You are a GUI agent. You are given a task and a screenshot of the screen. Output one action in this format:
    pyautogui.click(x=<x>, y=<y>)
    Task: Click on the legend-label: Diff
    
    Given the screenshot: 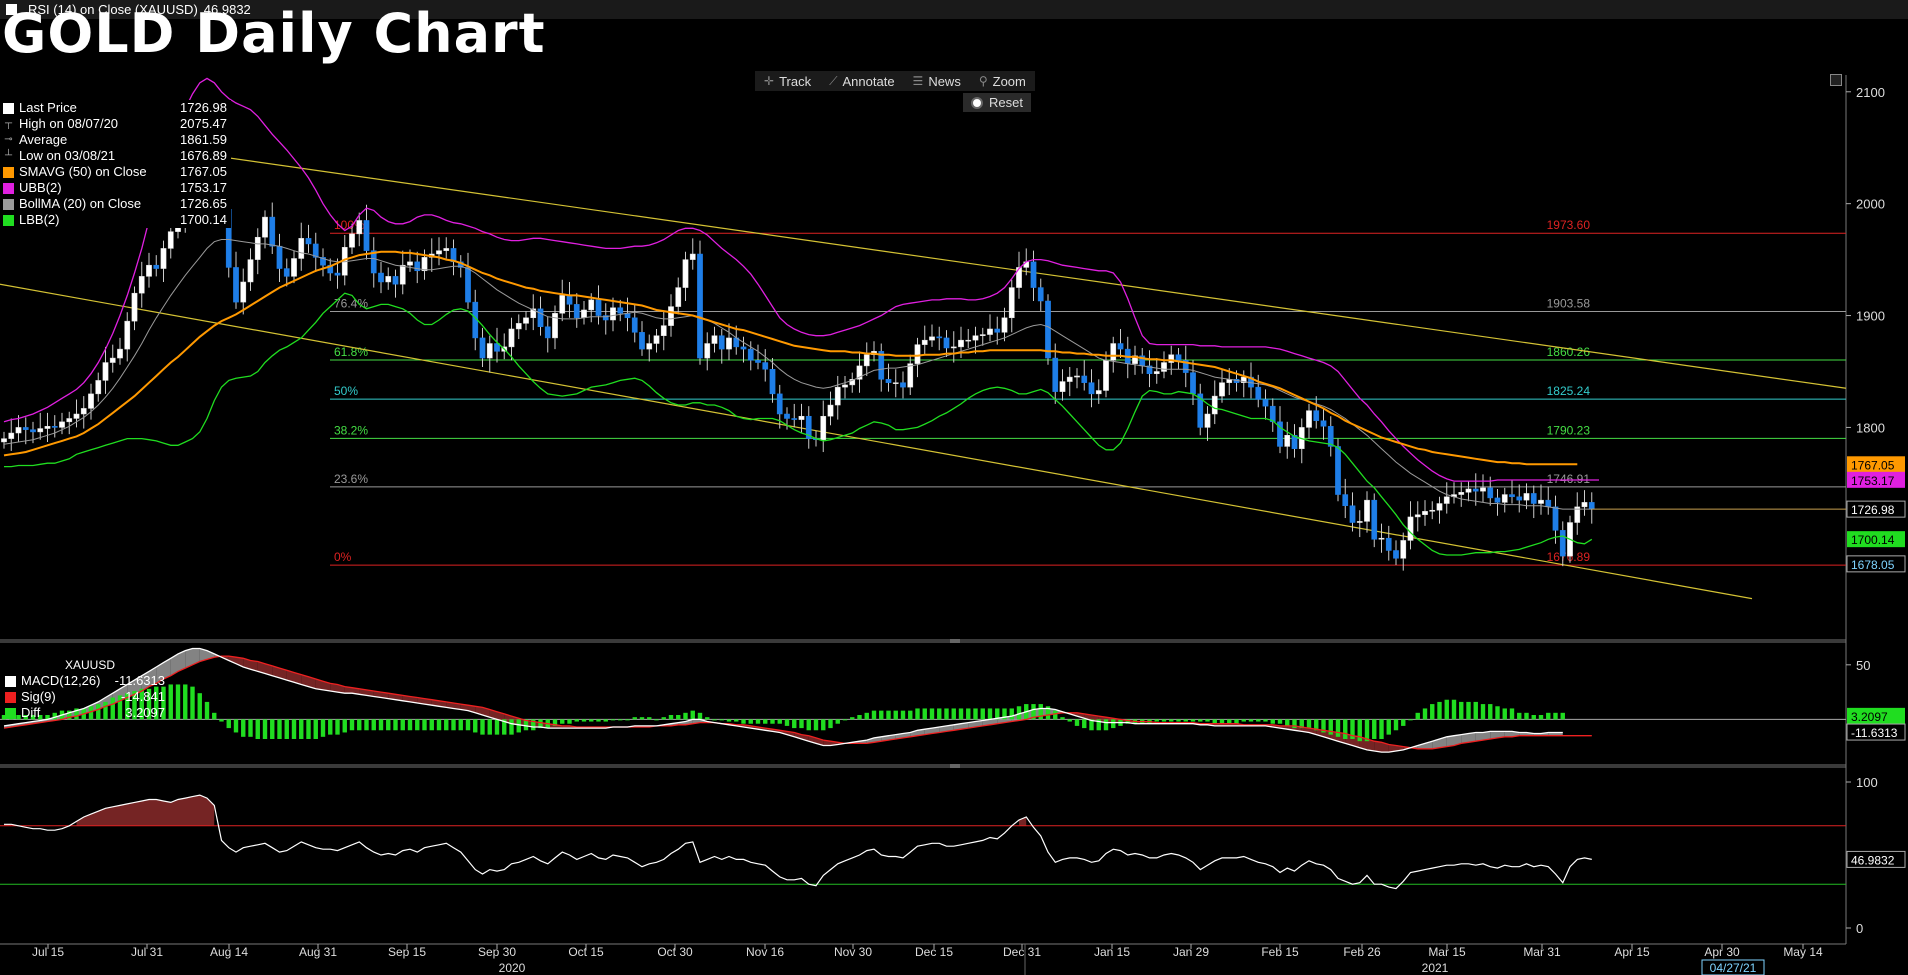 What is the action you would take?
    pyautogui.click(x=31, y=712)
    